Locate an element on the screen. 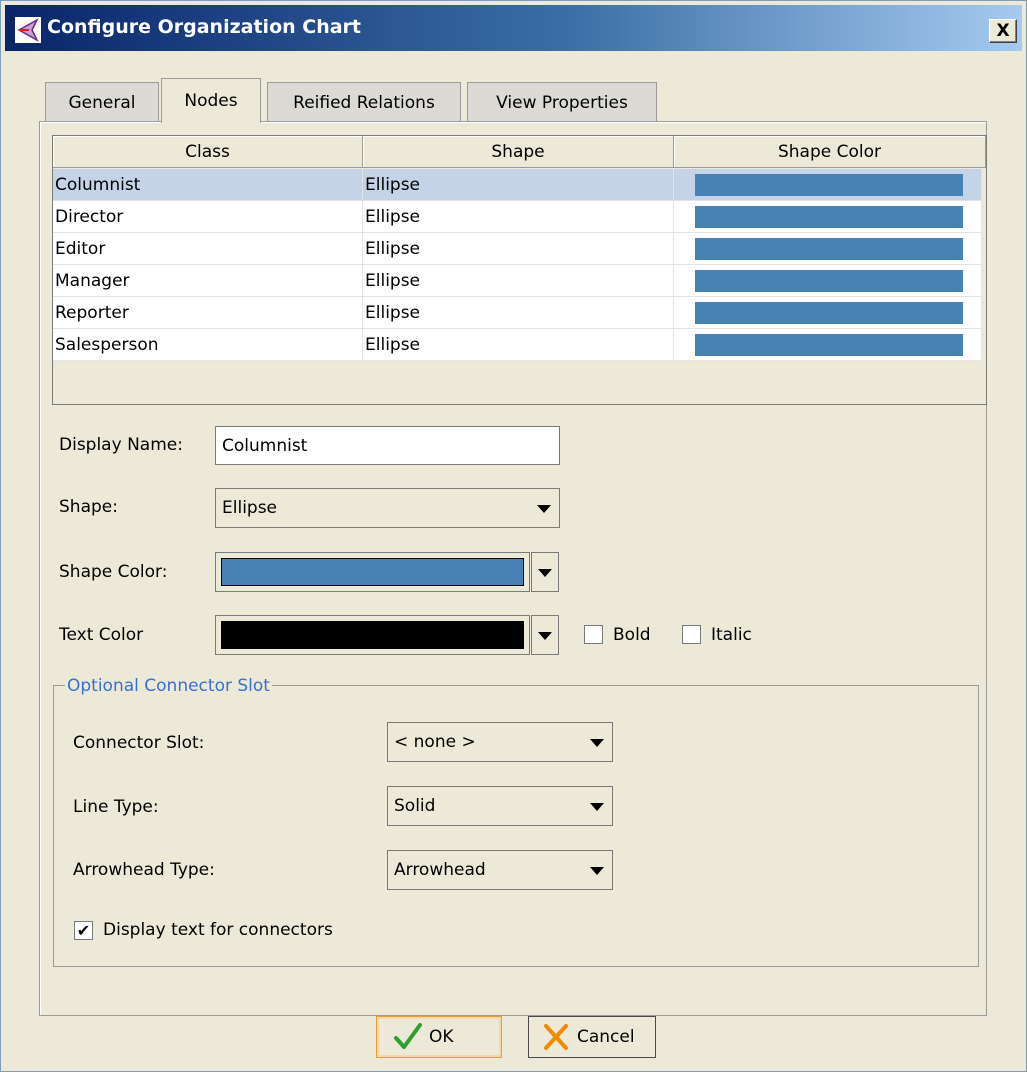  text-color-preview is located at coordinates (372, 635).